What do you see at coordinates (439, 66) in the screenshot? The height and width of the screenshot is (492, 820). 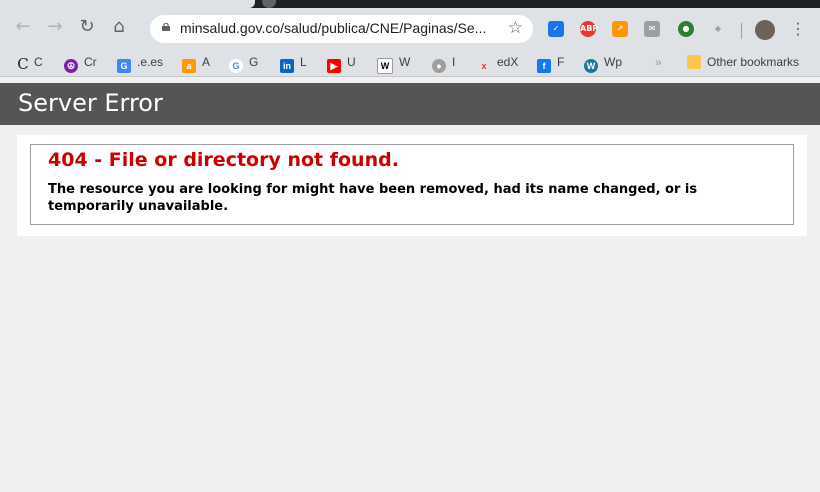 I see `globe-icon: ●` at bounding box center [439, 66].